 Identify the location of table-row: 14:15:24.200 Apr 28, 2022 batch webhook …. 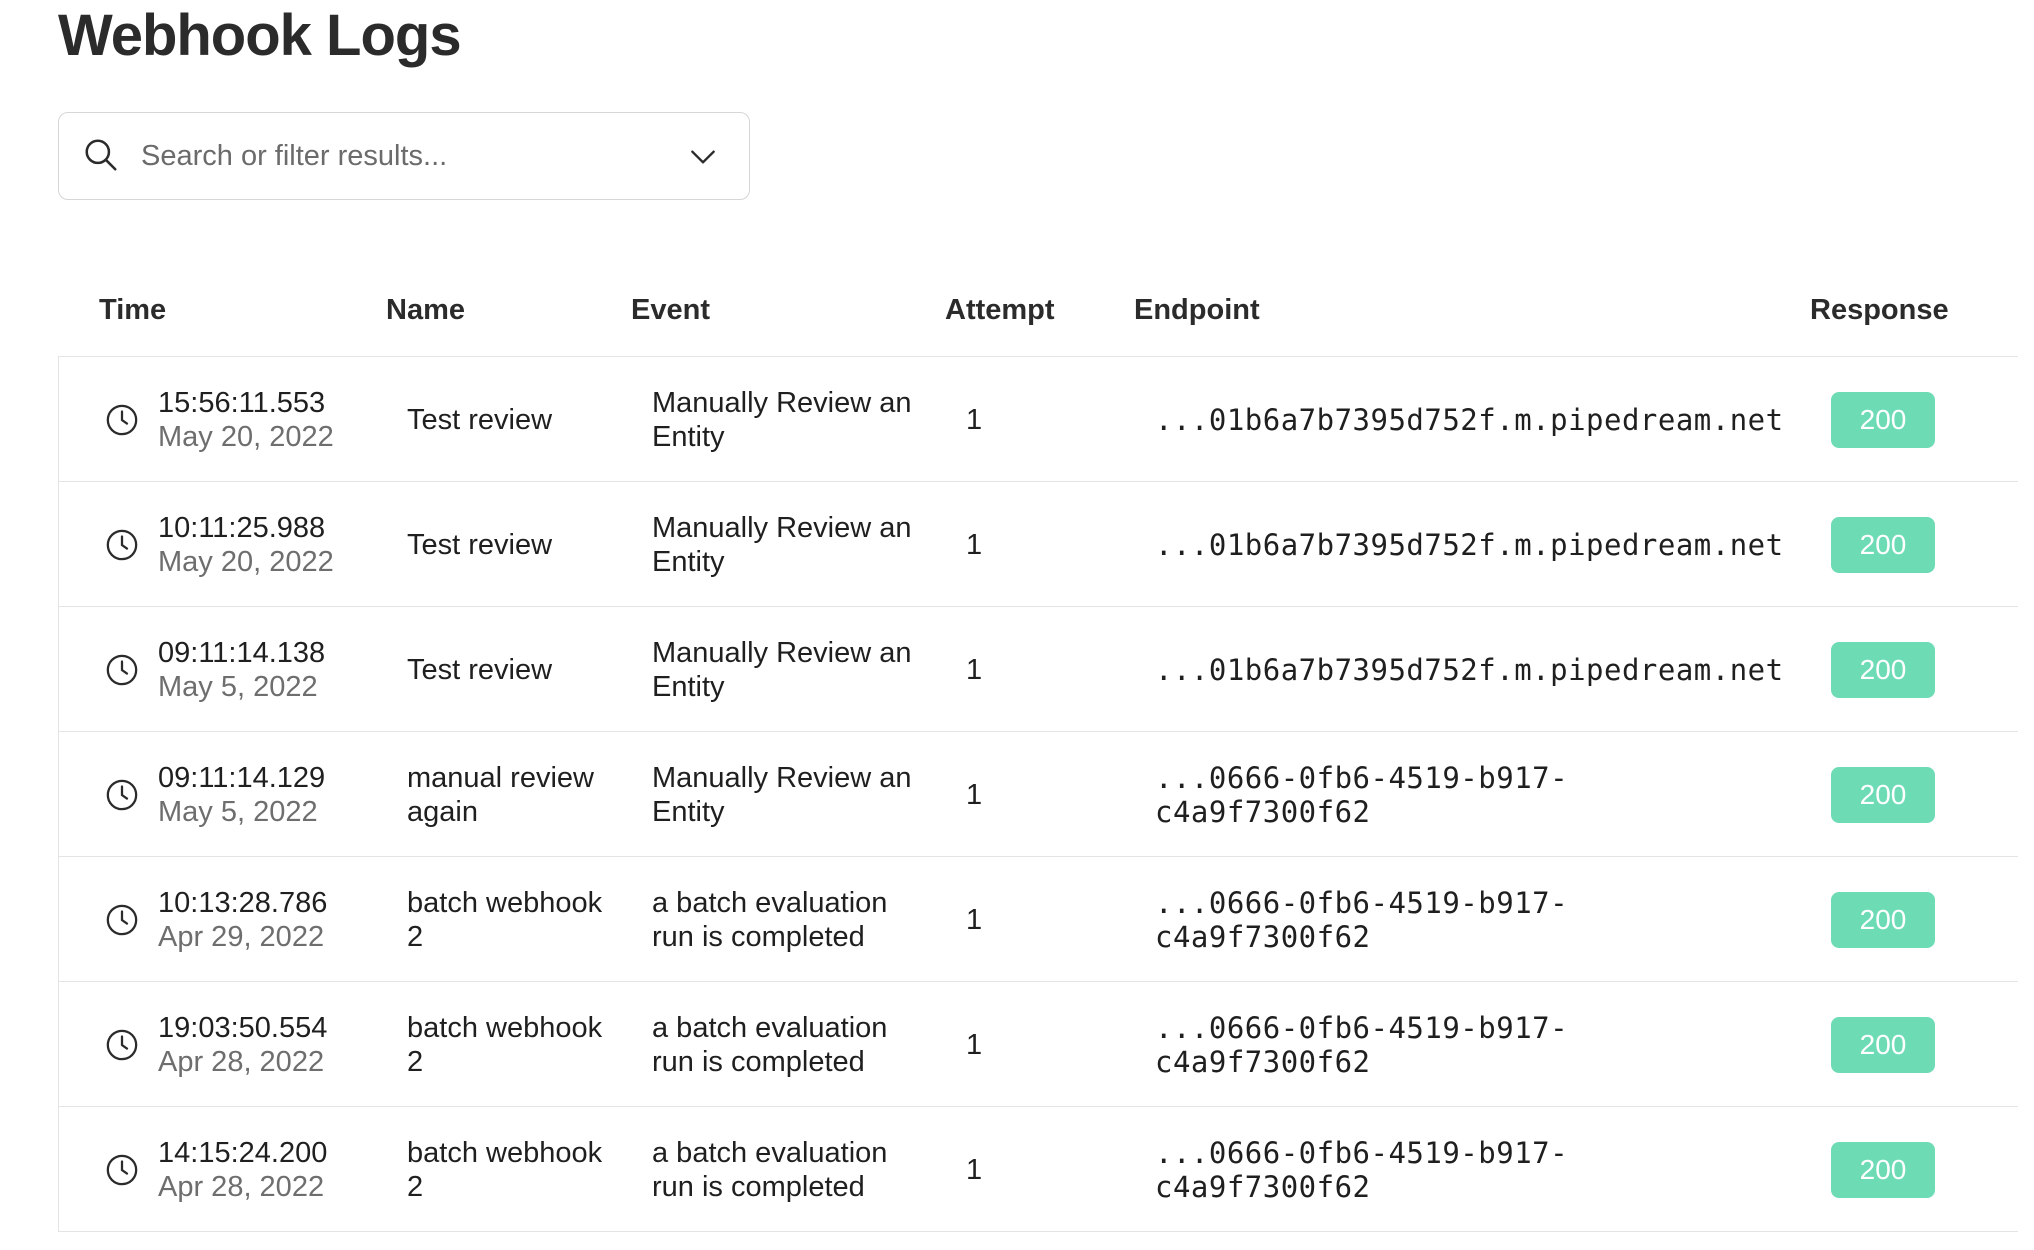
(1038, 1169).